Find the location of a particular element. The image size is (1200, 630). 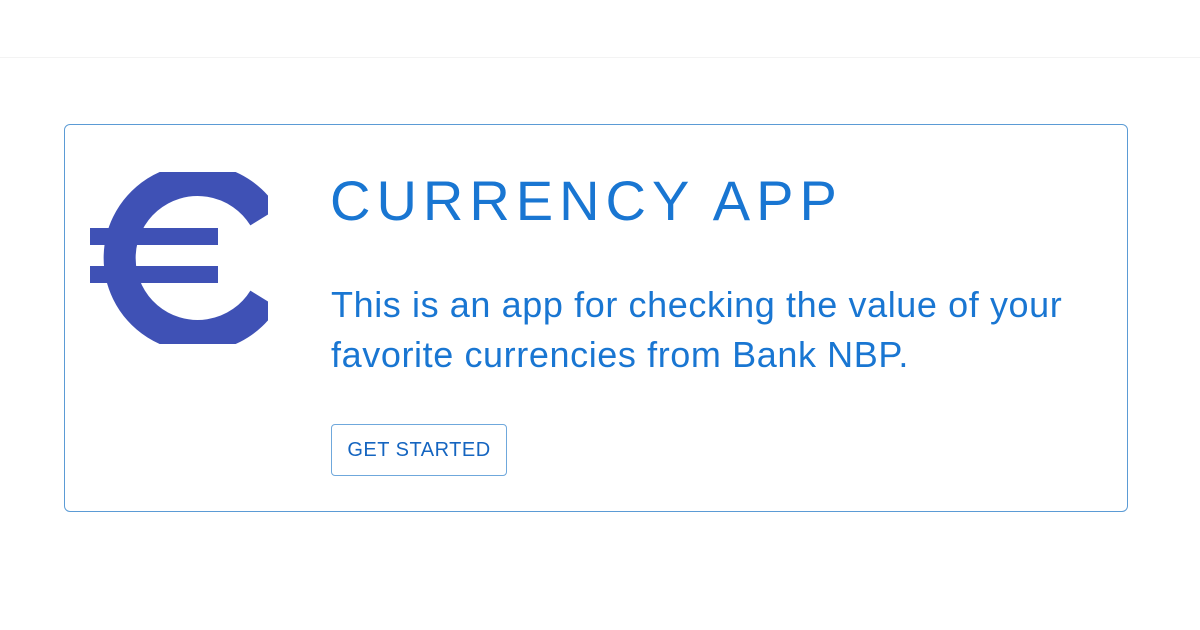

top-bar is located at coordinates (600, 29).